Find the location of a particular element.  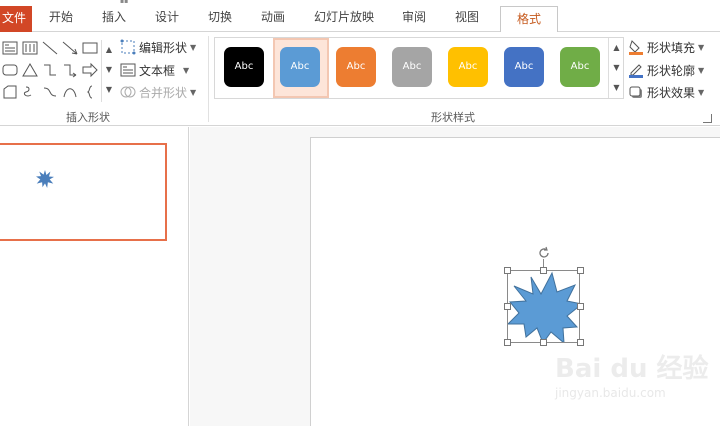

shapes-gallery-scroll: ▲ ▼ ▼ is located at coordinates (108, 71).